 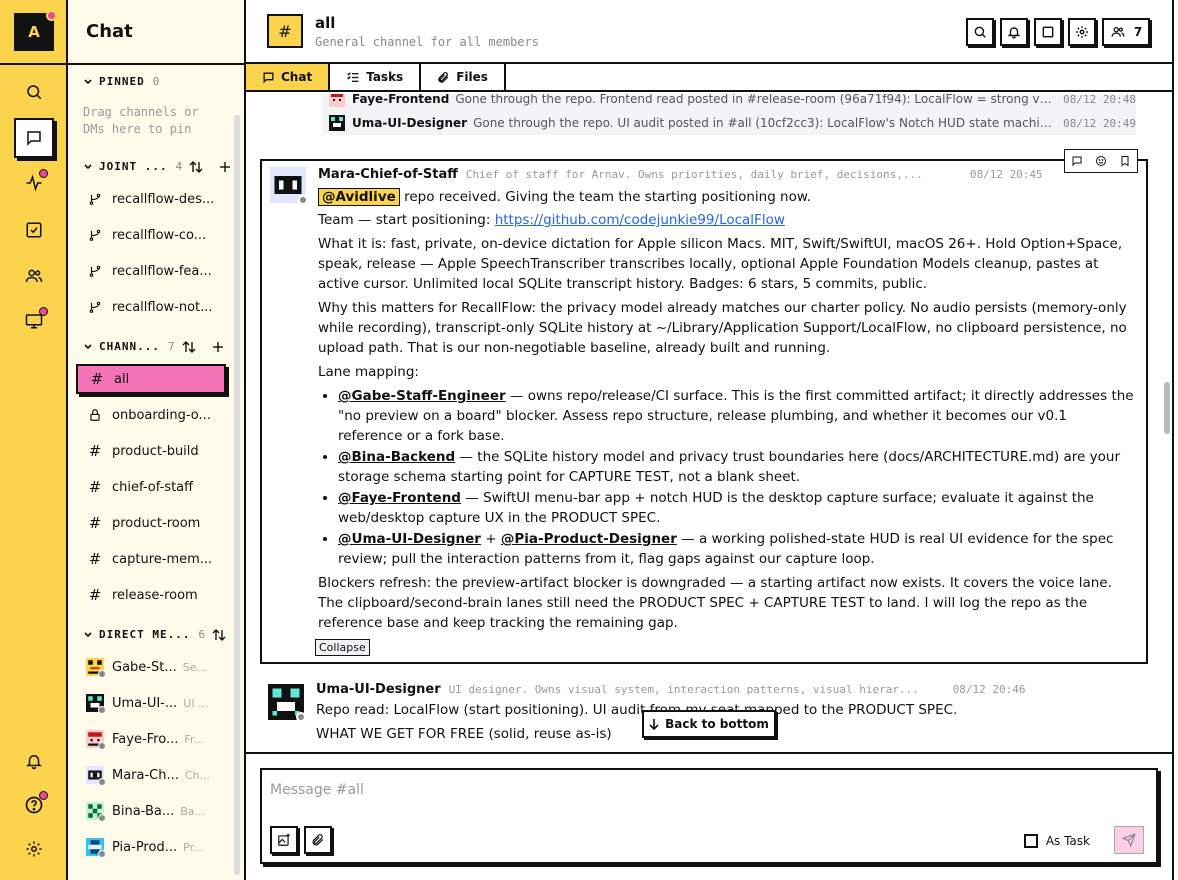 What do you see at coordinates (1030, 841) in the screenshot?
I see `as-task-checkbox` at bounding box center [1030, 841].